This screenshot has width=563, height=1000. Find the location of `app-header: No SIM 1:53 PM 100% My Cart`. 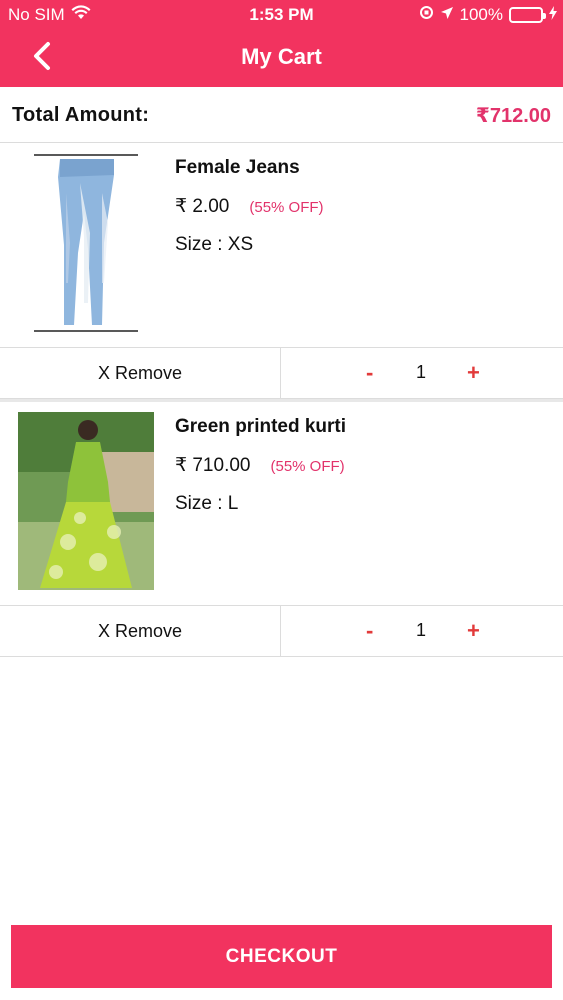

app-header: No SIM 1:53 PM 100% My Cart is located at coordinates (281, 43).